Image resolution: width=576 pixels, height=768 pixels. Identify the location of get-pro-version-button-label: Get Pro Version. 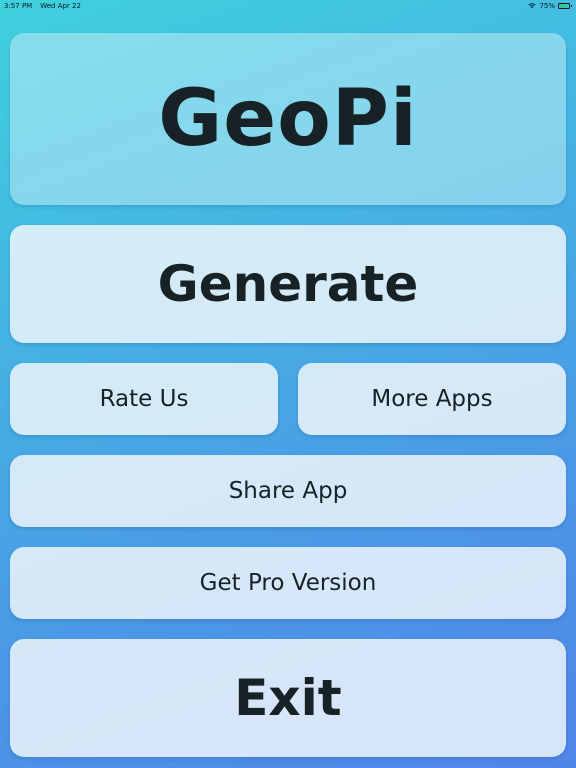
(288, 583).